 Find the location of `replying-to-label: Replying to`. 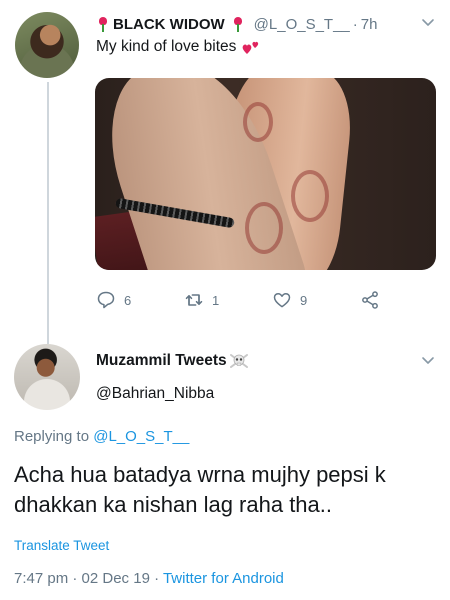

replying-to-label: Replying to is located at coordinates (52, 436).